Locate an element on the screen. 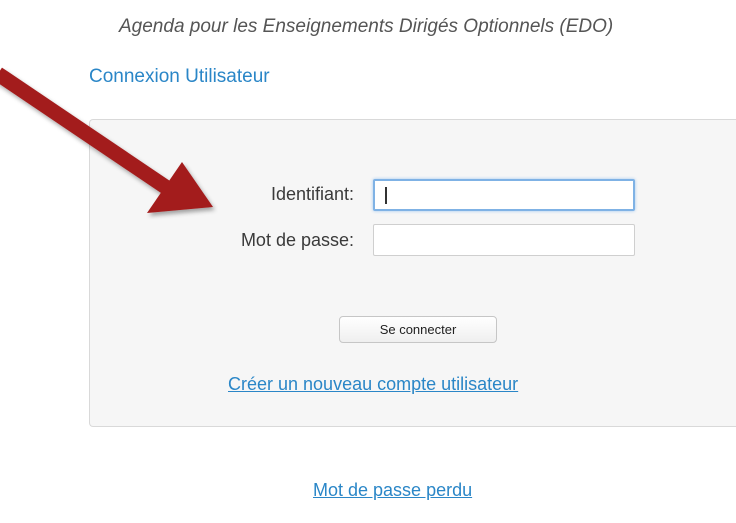 The height and width of the screenshot is (523, 736). login-button: Se connecter is located at coordinates (418, 329).